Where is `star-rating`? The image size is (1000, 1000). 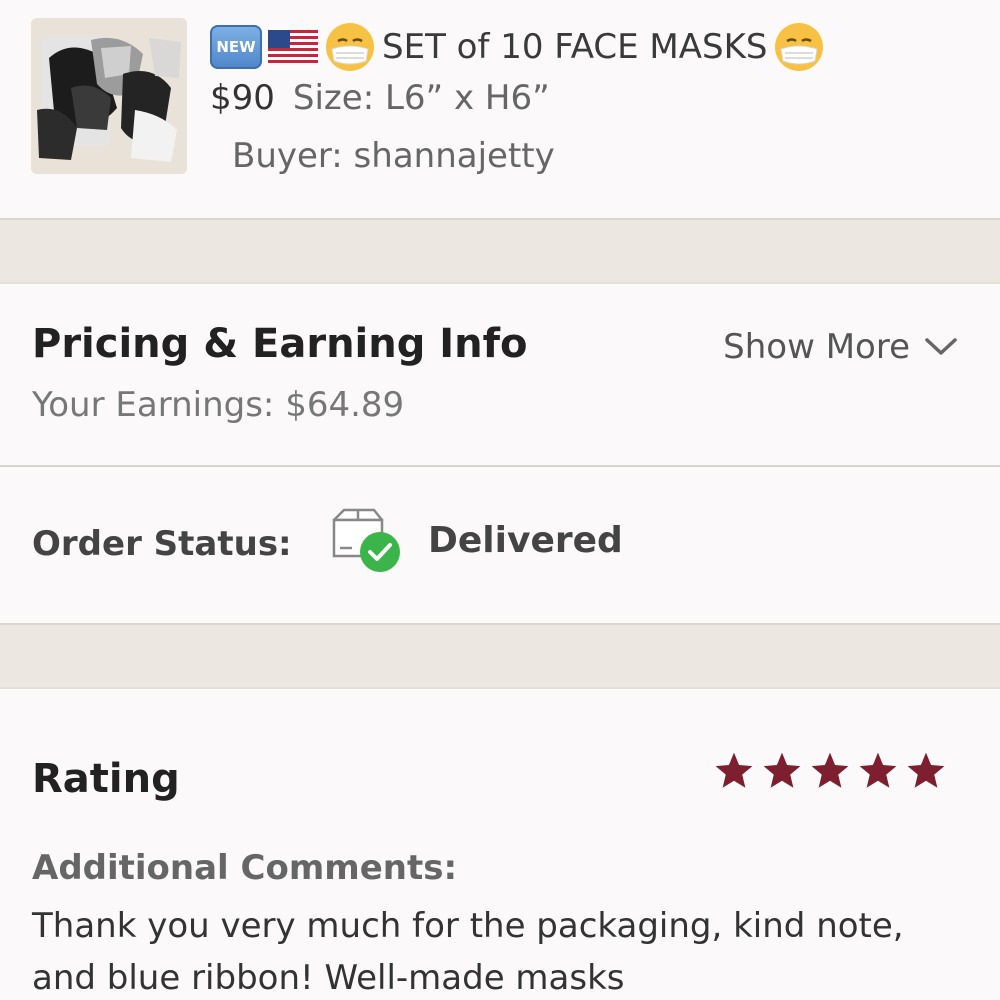 star-rating is located at coordinates (830, 771).